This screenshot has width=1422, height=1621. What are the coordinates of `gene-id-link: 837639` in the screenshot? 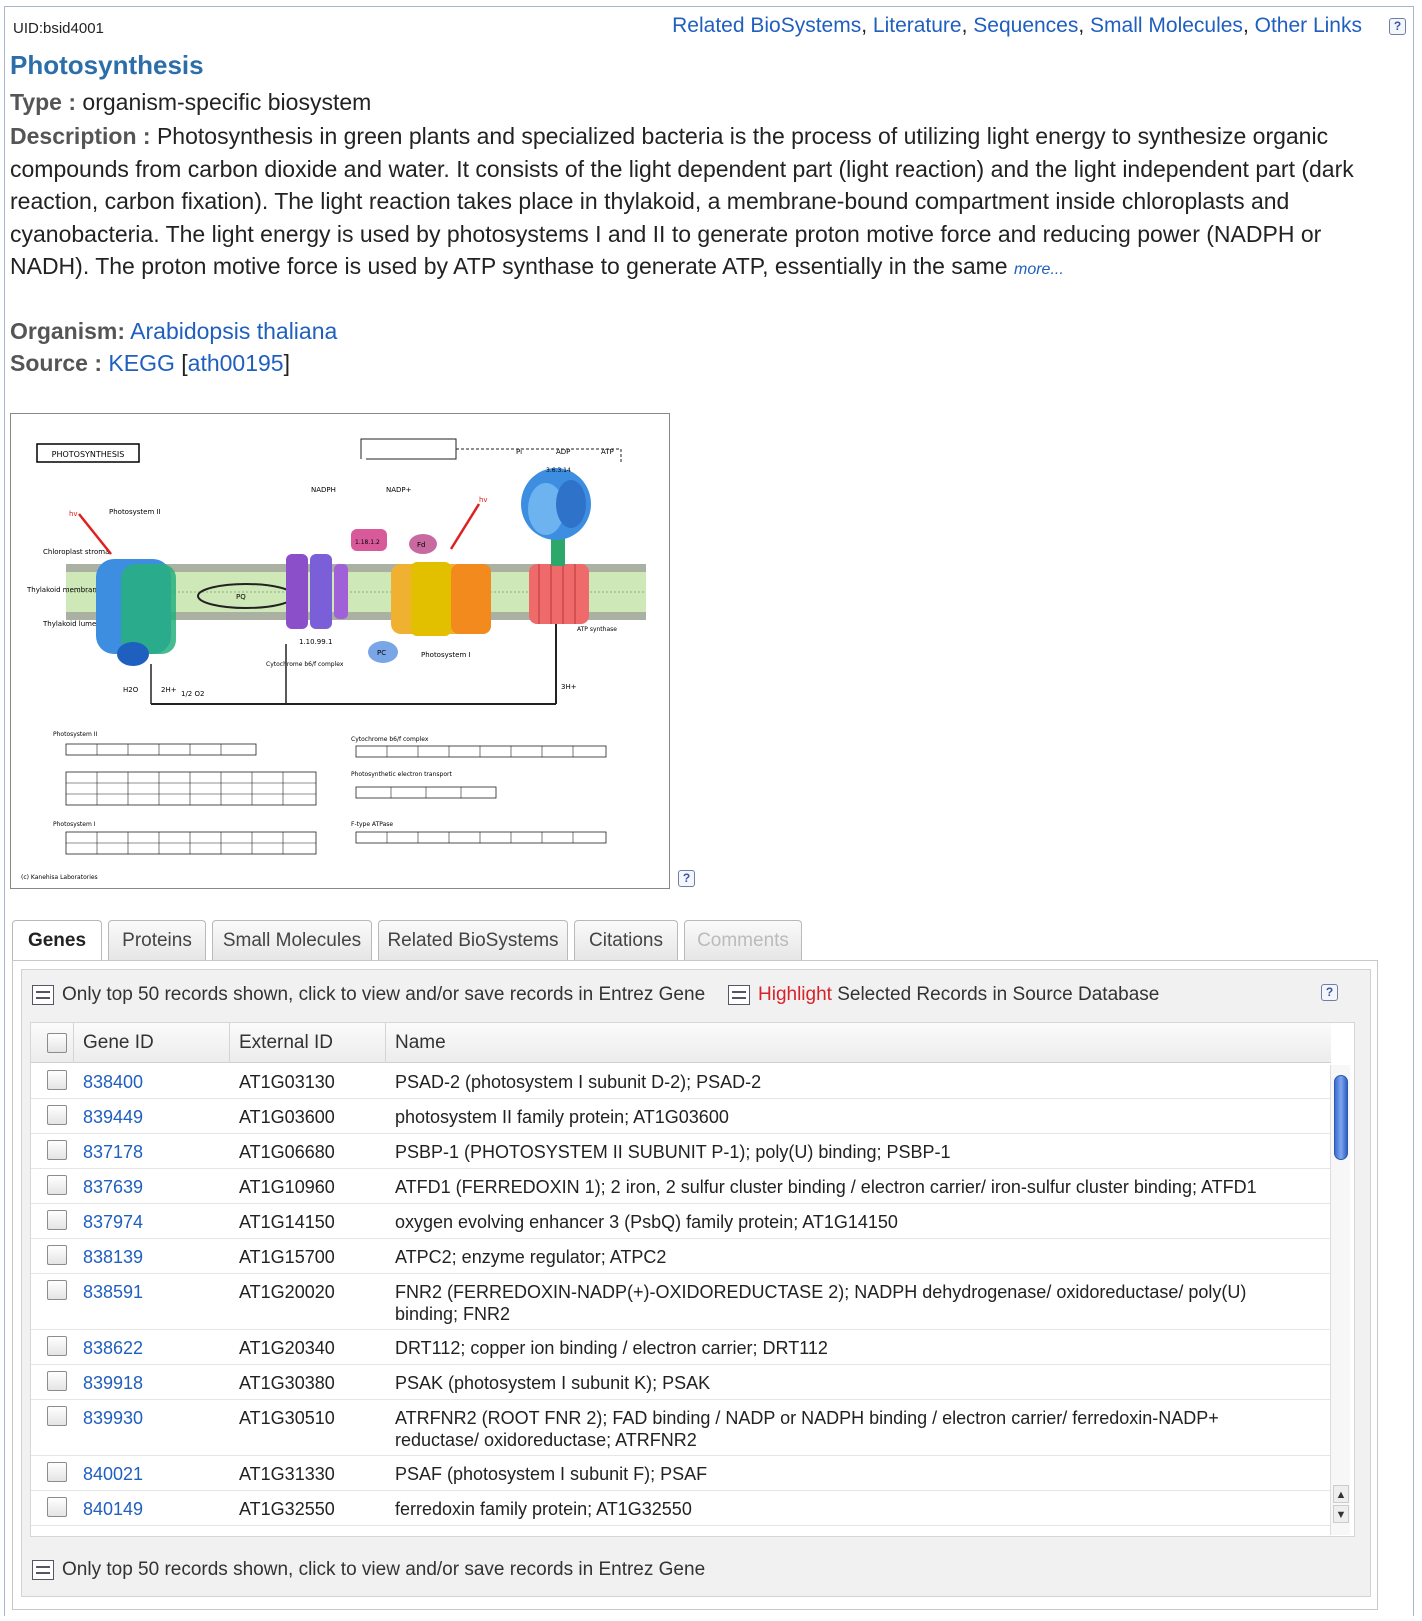 It's located at (113, 1187).